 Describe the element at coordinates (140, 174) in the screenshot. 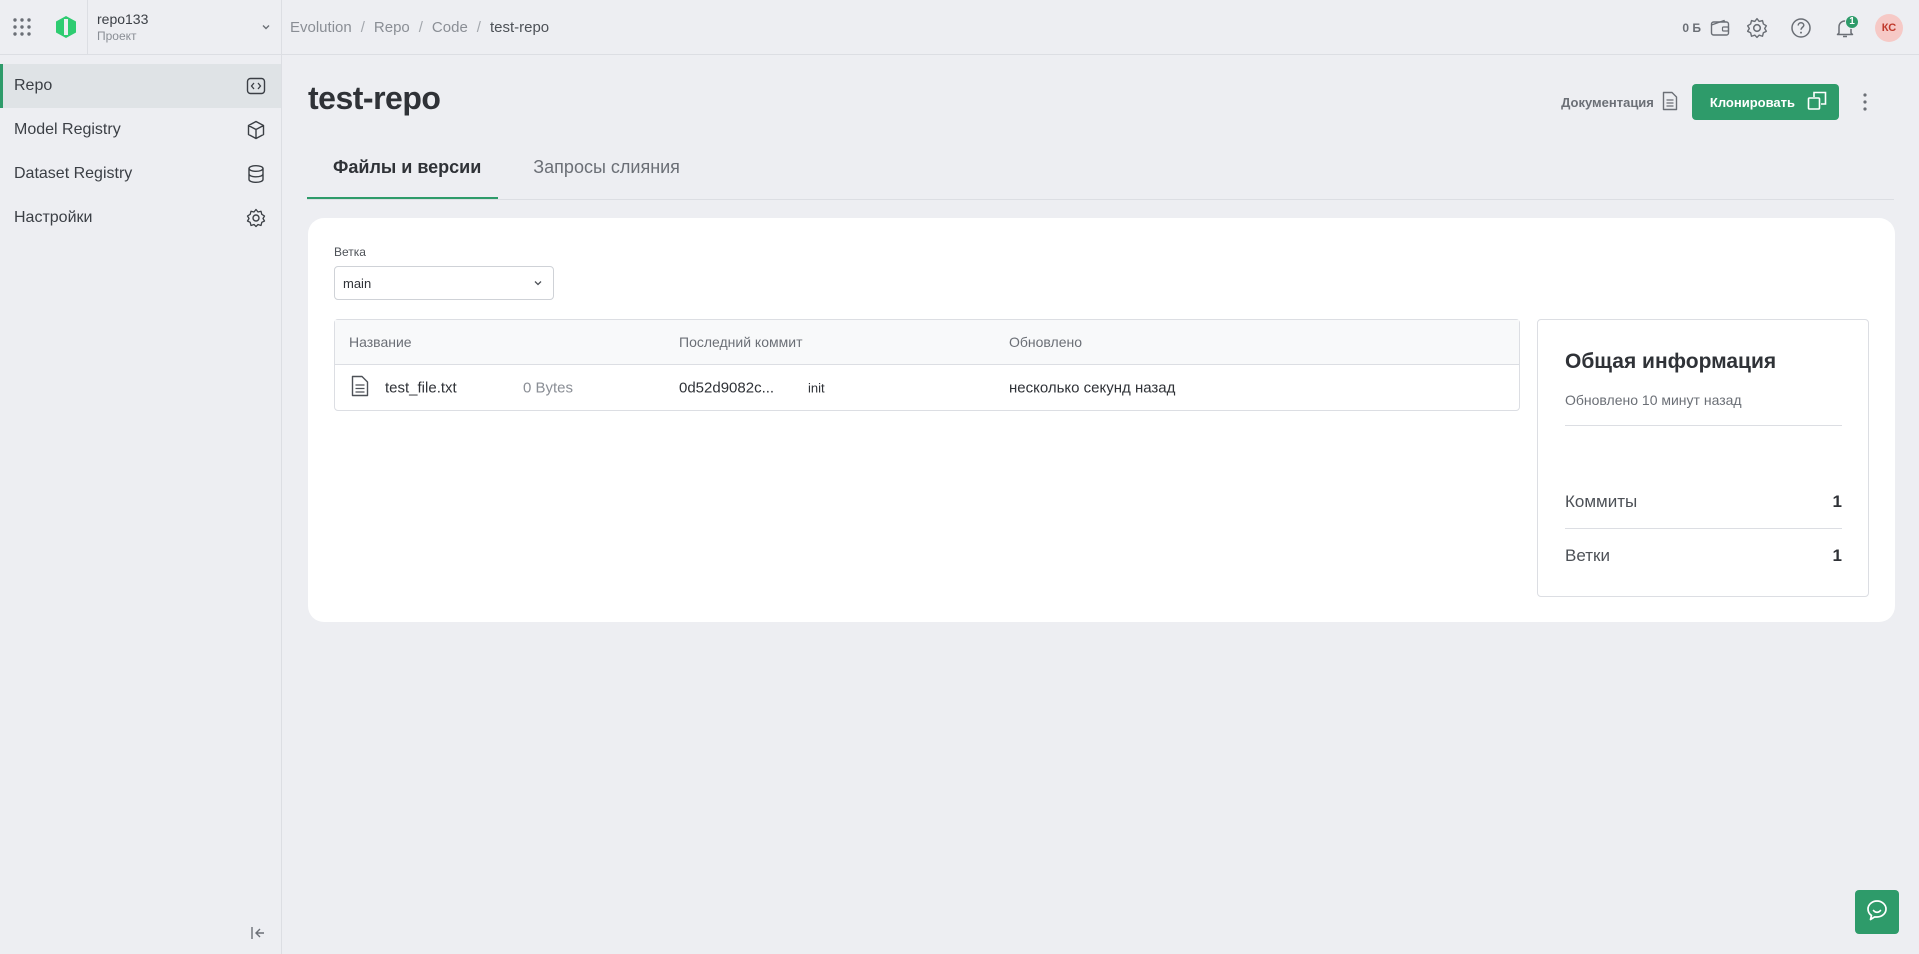

I see `sidebar-item-dataset-registry: Dataset Registry` at that location.